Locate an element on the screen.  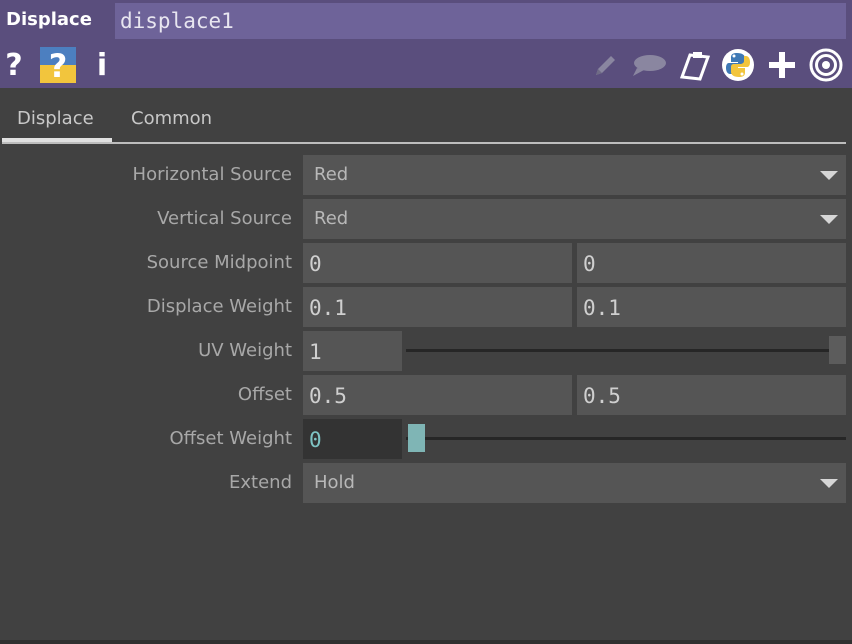
displace-weight-label: Displace Weight is located at coordinates (219, 306).